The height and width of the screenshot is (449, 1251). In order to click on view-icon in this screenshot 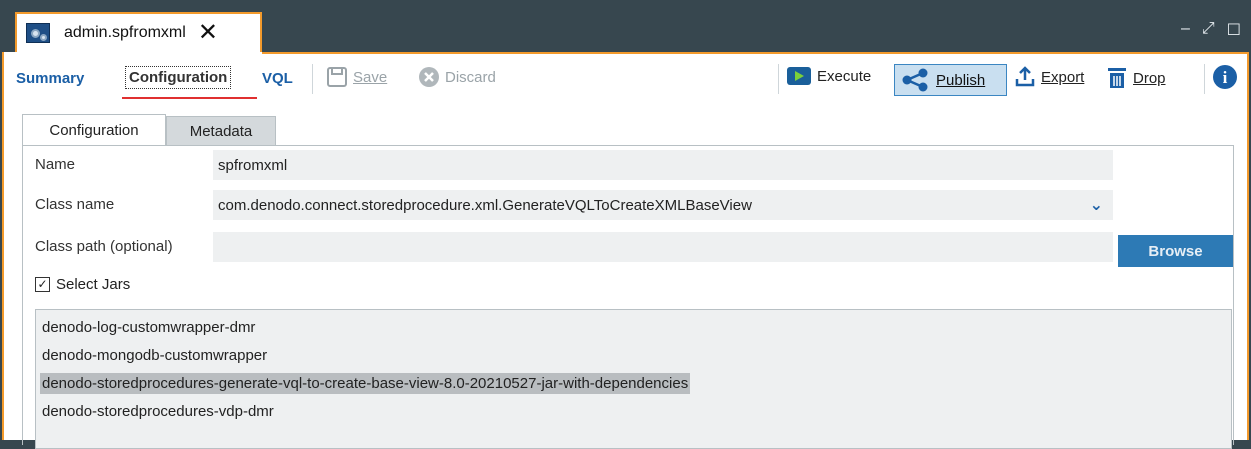, I will do `click(38, 33)`.